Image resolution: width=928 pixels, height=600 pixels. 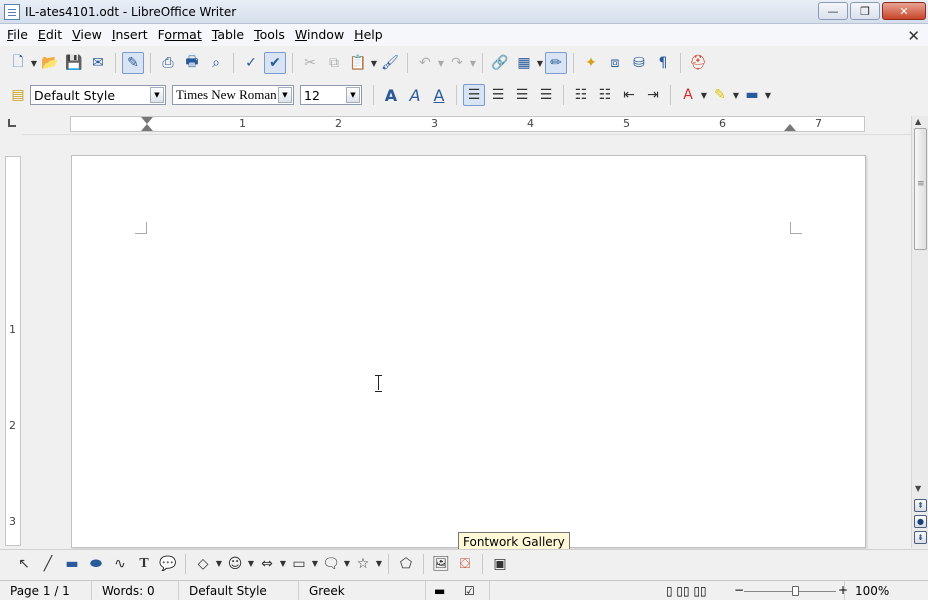 What do you see at coordinates (415, 95) in the screenshot?
I see `italic-icon: A` at bounding box center [415, 95].